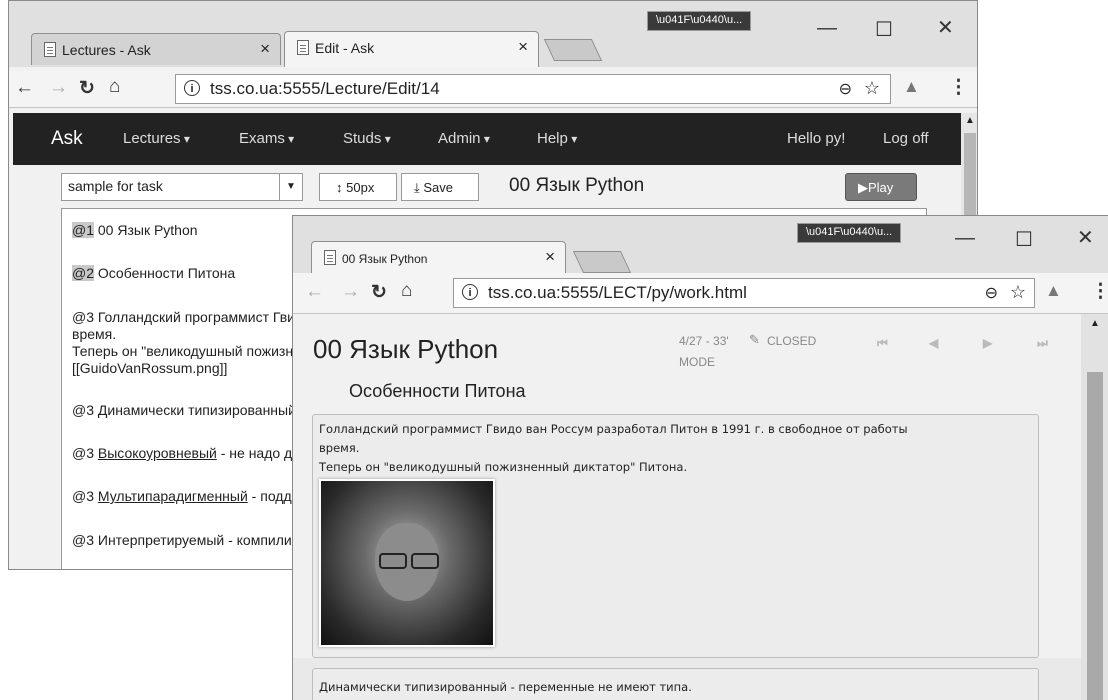 This screenshot has height=700, width=1108. I want to click on size-button: ↕ 50px, so click(358, 187).